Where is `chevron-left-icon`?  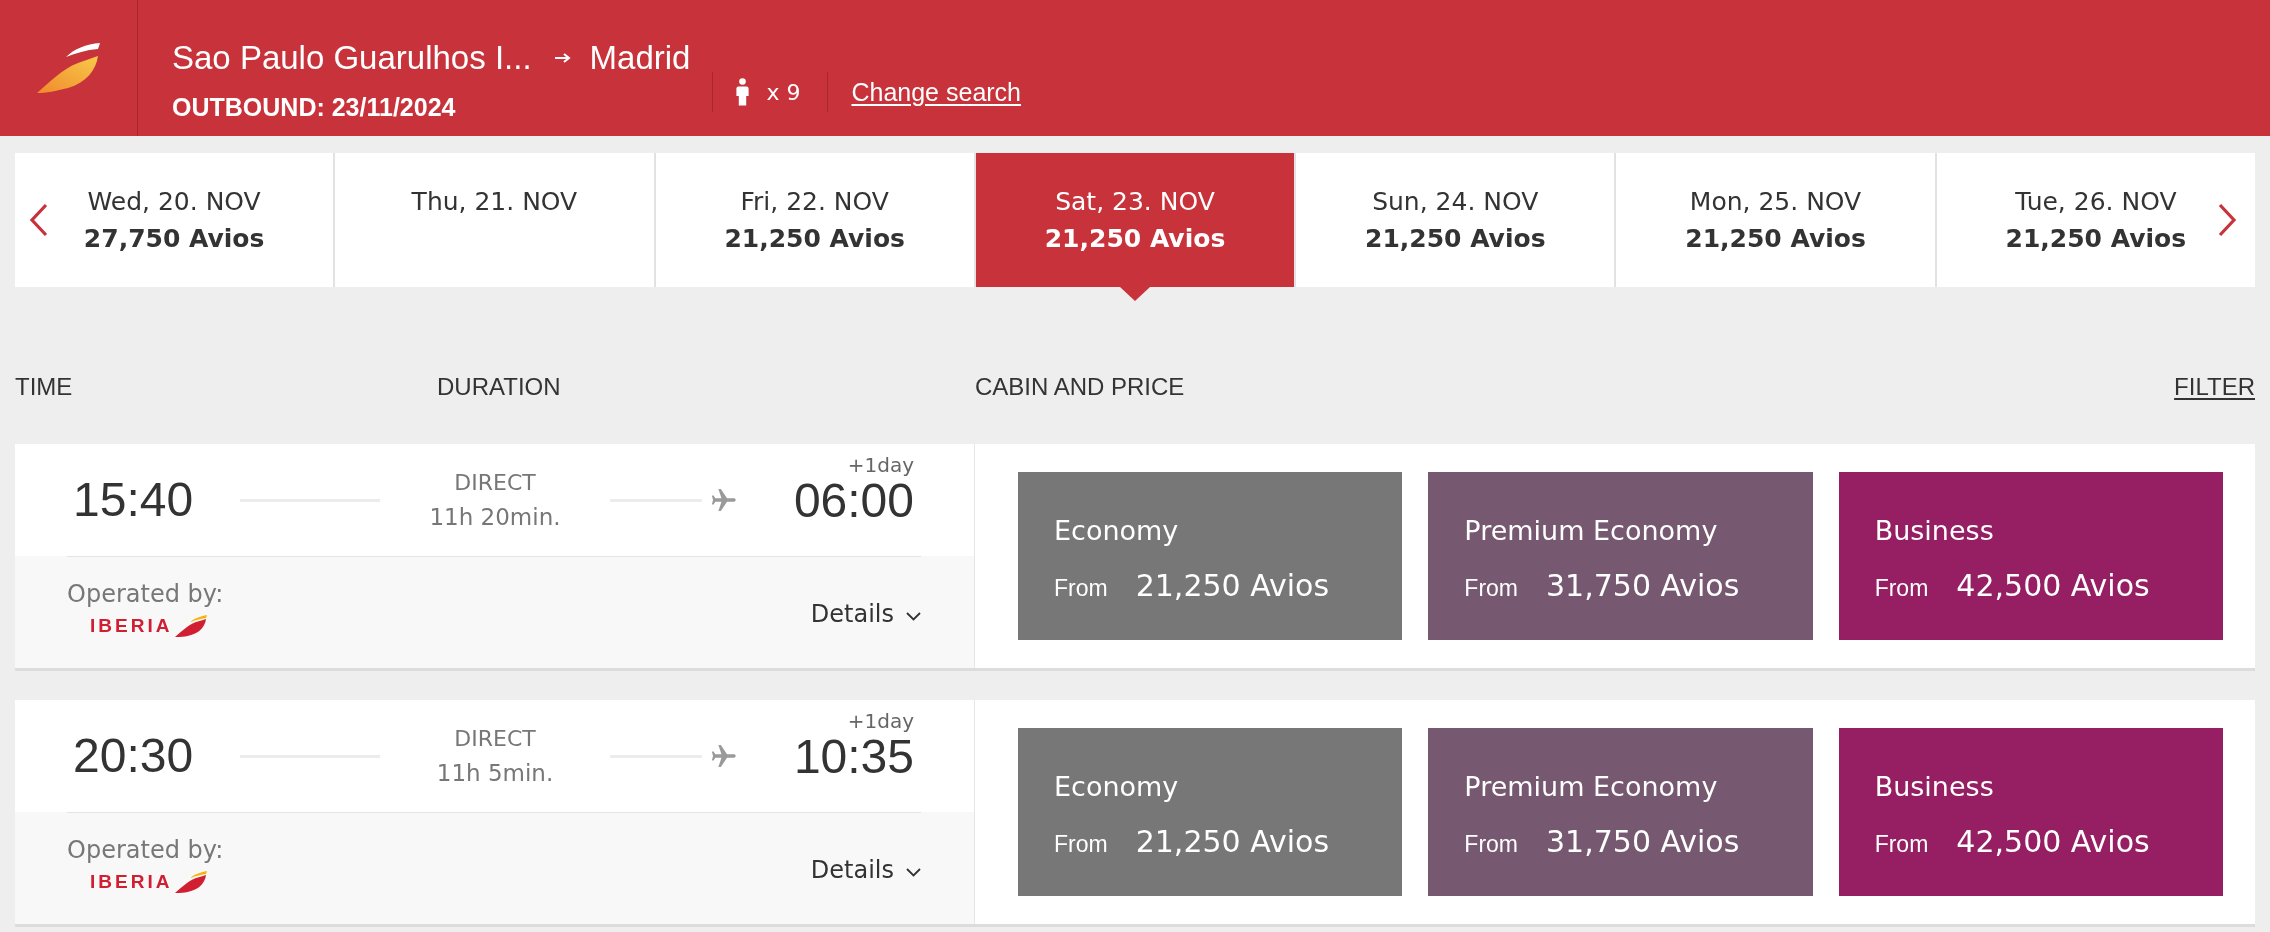
chevron-left-icon is located at coordinates (39, 220).